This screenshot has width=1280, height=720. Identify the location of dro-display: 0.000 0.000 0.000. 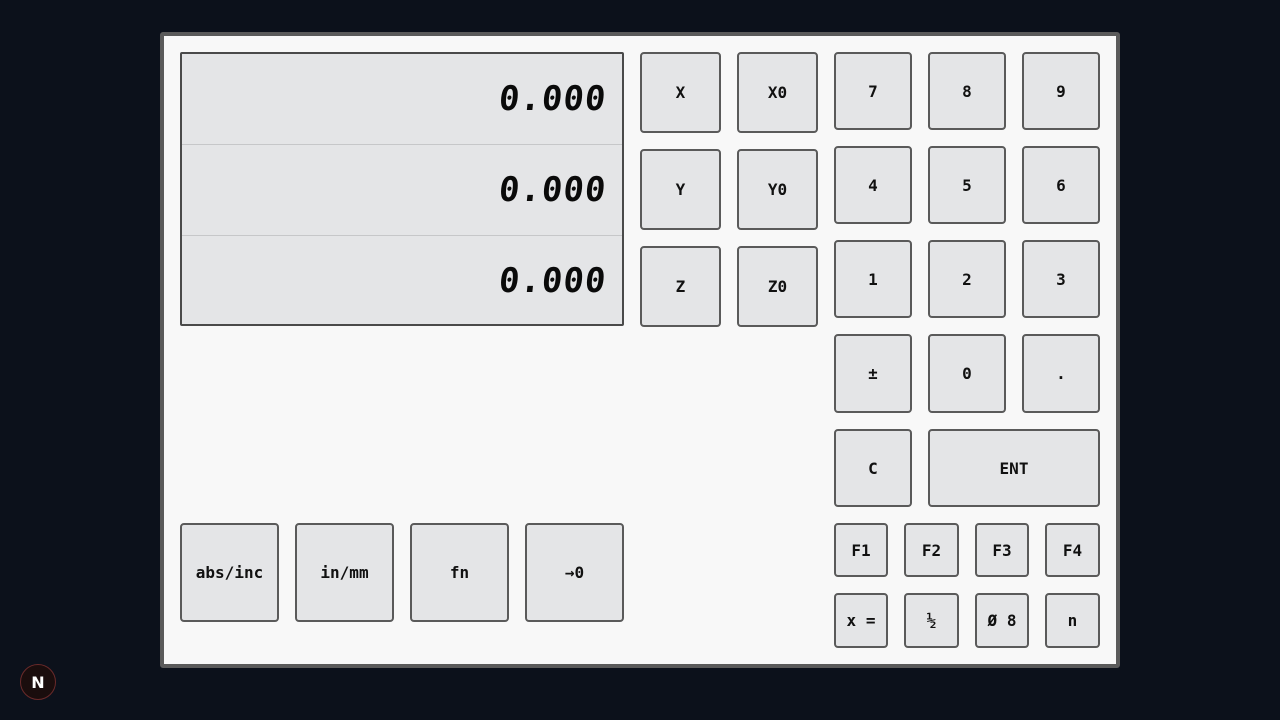
(402, 189).